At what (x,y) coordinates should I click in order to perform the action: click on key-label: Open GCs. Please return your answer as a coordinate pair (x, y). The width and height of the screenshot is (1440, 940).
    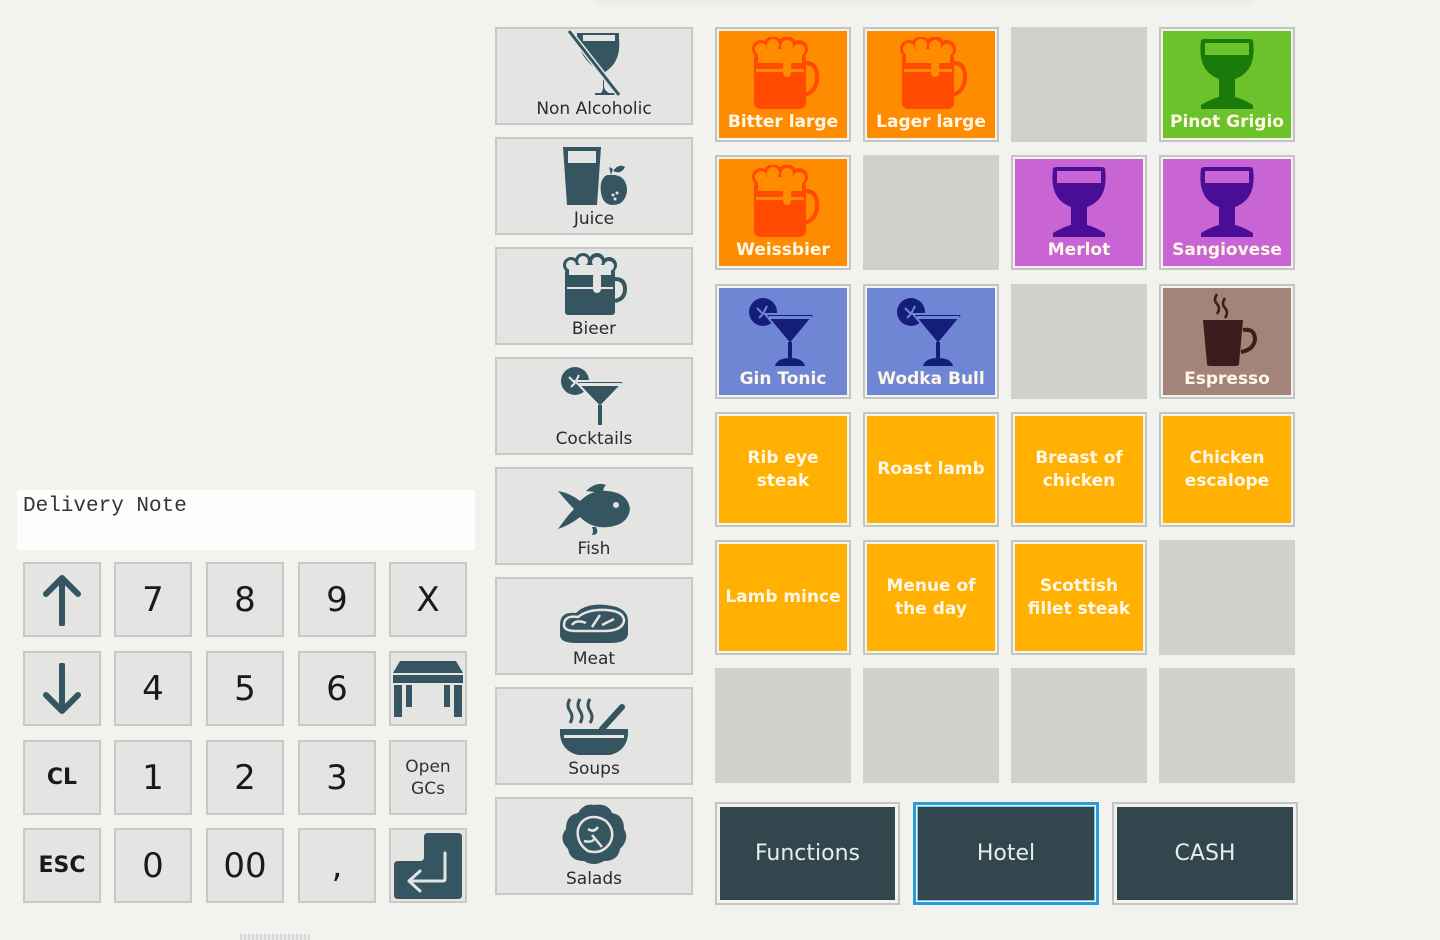
    Looking at the image, I should click on (428, 777).